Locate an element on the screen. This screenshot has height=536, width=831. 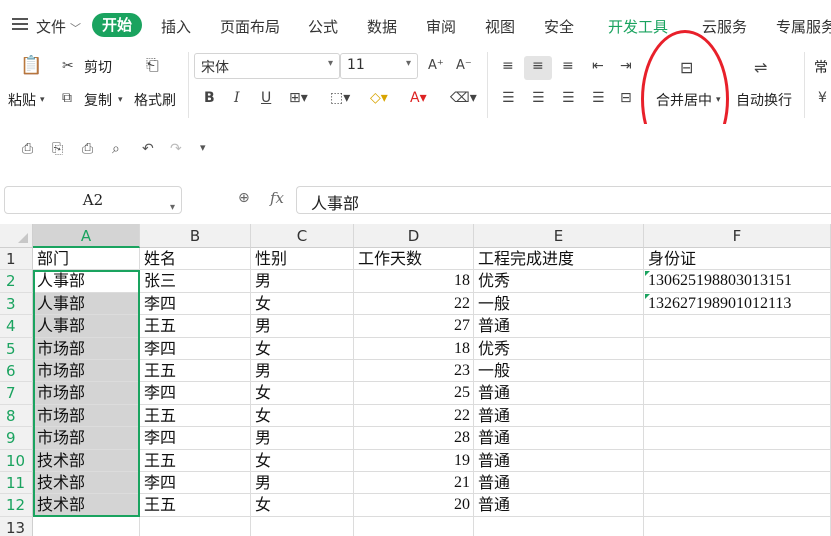
cell-b13 is located at coordinates (195, 526).